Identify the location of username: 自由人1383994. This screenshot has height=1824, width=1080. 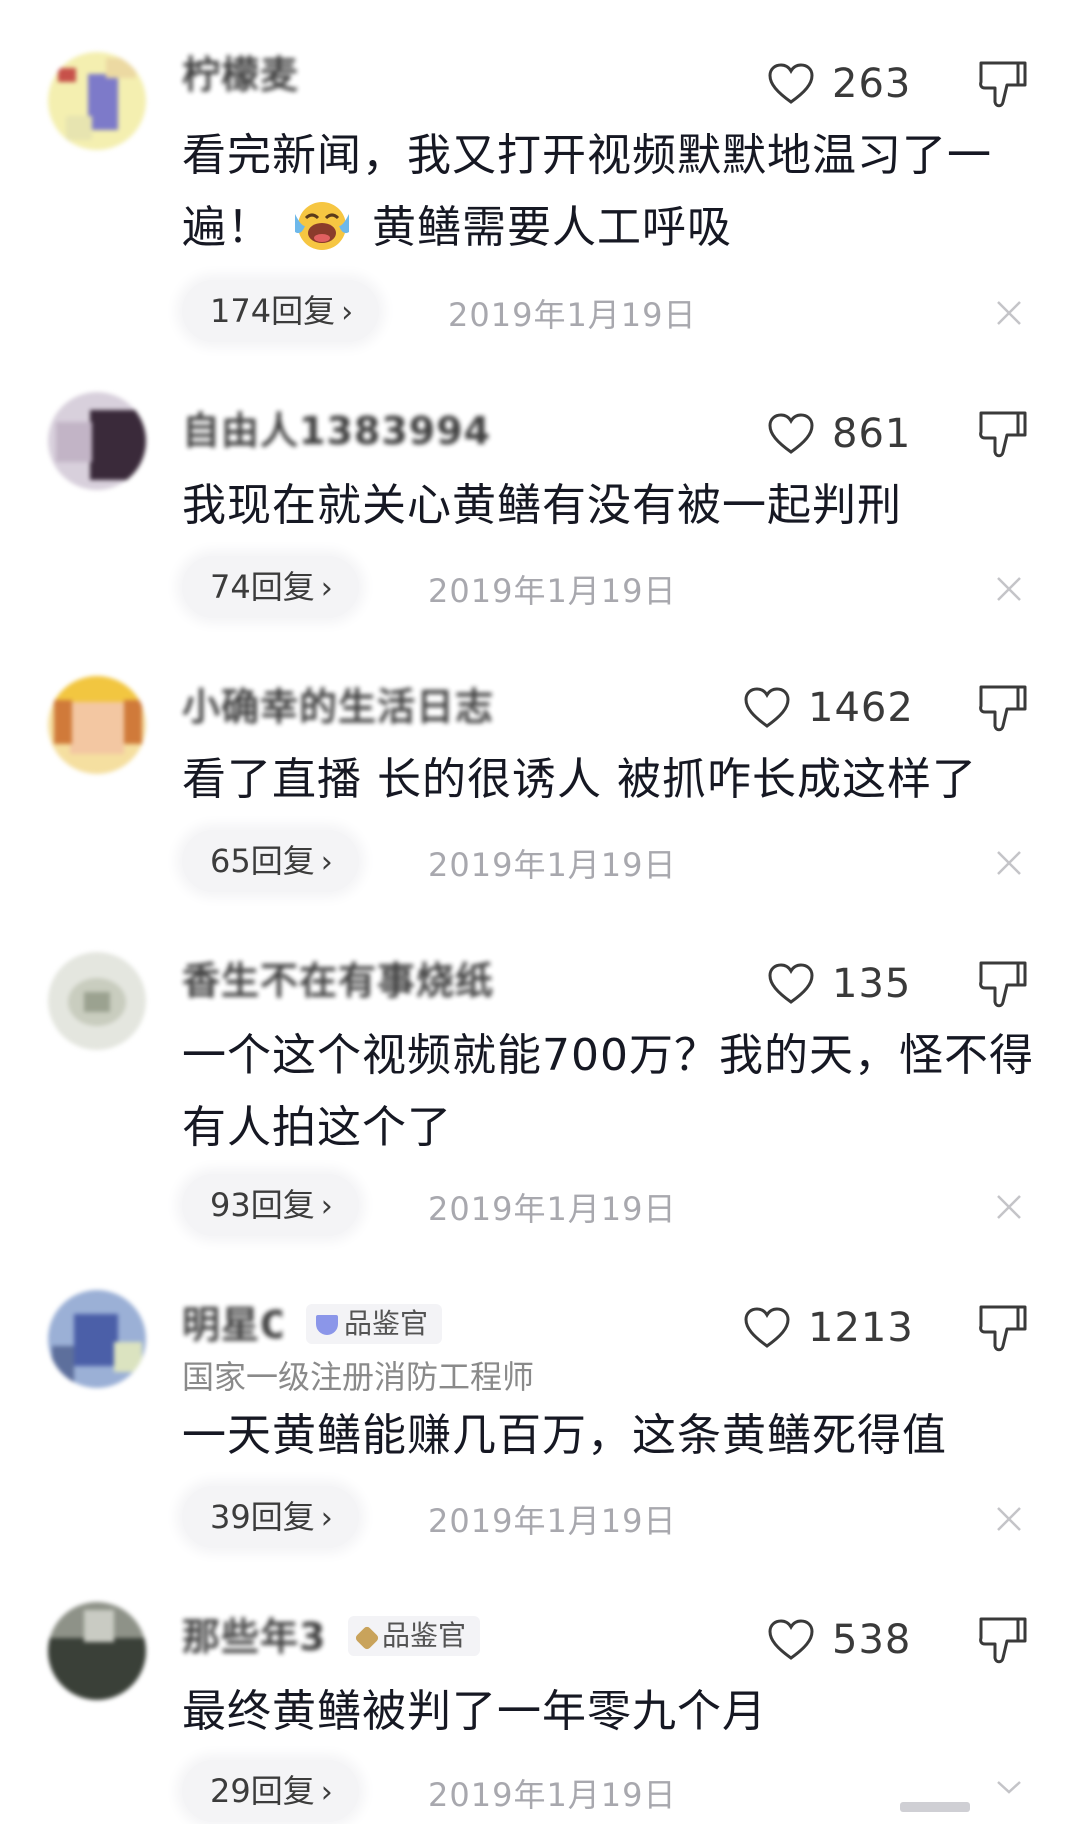
(336, 431).